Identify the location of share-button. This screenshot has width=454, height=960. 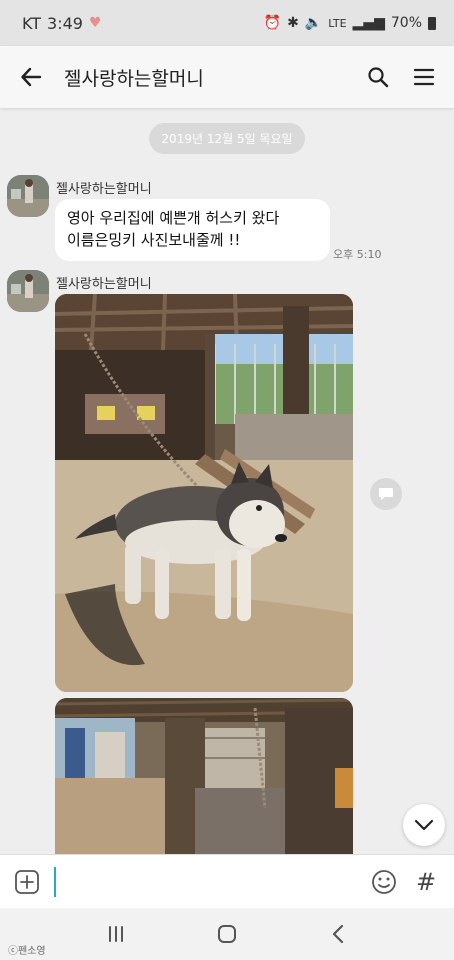
(386, 494).